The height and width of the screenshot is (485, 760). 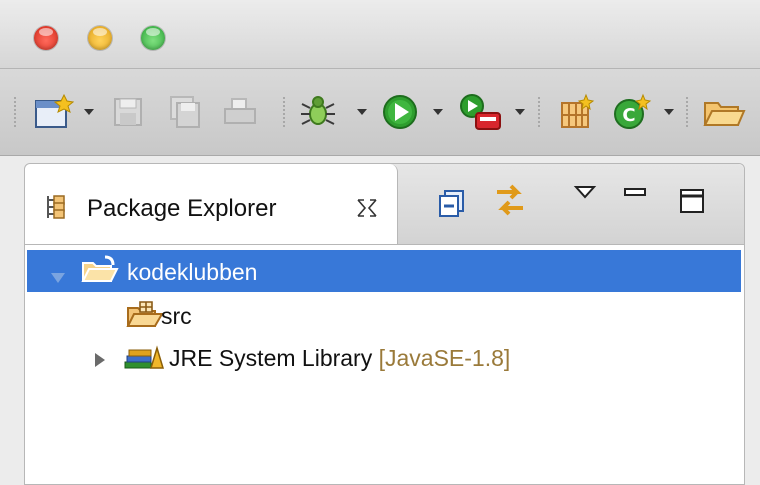 What do you see at coordinates (56, 209) in the screenshot?
I see `package-explorer-icon` at bounding box center [56, 209].